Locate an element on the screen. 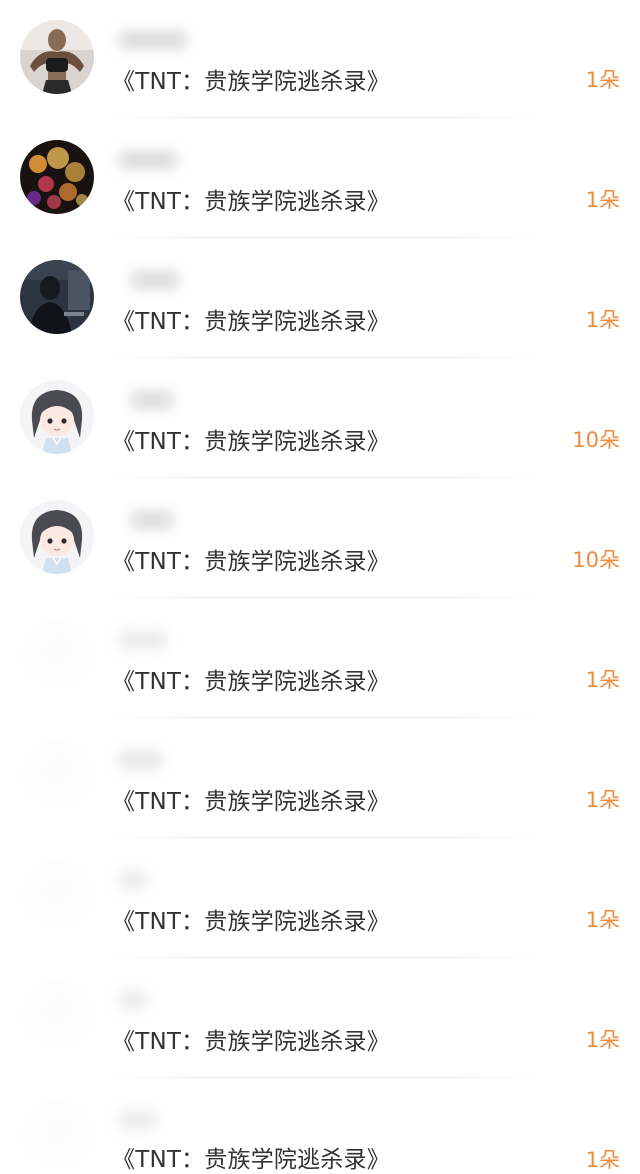 This screenshot has width=640, height=1174. bokeh-lights-avatar-icon is located at coordinates (57, 177).